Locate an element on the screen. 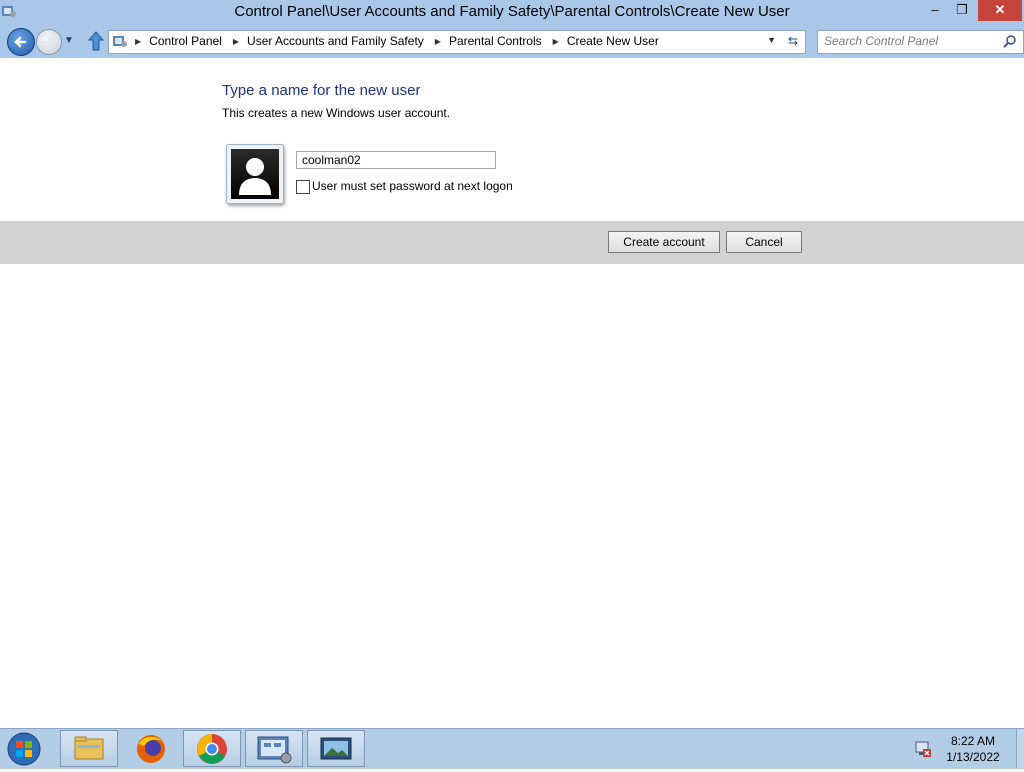 This screenshot has height=772, width=1024. taskbar-firefox is located at coordinates (151, 748).